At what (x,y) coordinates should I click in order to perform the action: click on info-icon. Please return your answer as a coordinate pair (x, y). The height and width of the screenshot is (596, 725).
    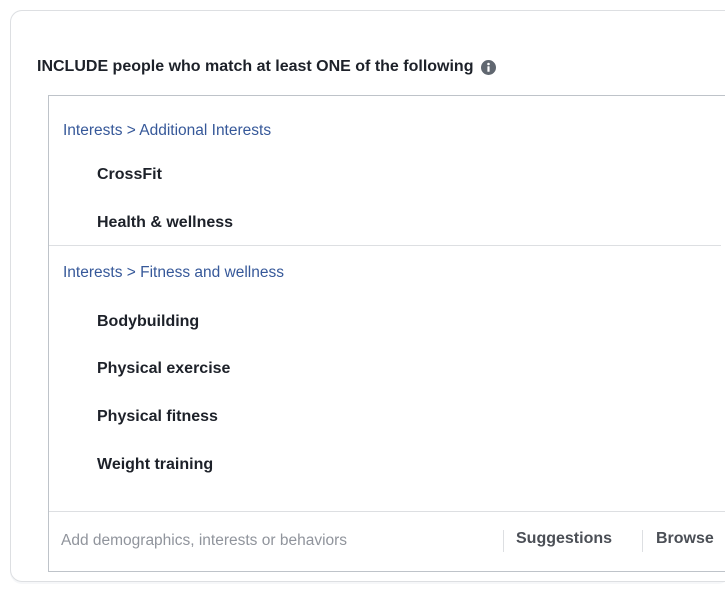
    Looking at the image, I should click on (489, 67).